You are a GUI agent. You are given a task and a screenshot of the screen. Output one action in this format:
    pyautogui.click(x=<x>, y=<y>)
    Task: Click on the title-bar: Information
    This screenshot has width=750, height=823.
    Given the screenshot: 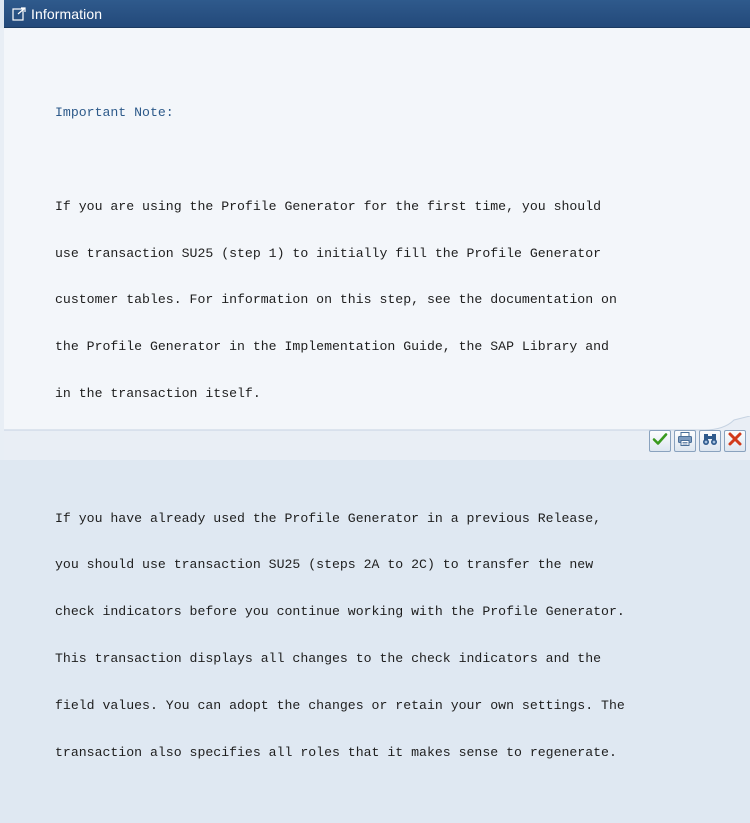 What is the action you would take?
    pyautogui.click(x=377, y=14)
    